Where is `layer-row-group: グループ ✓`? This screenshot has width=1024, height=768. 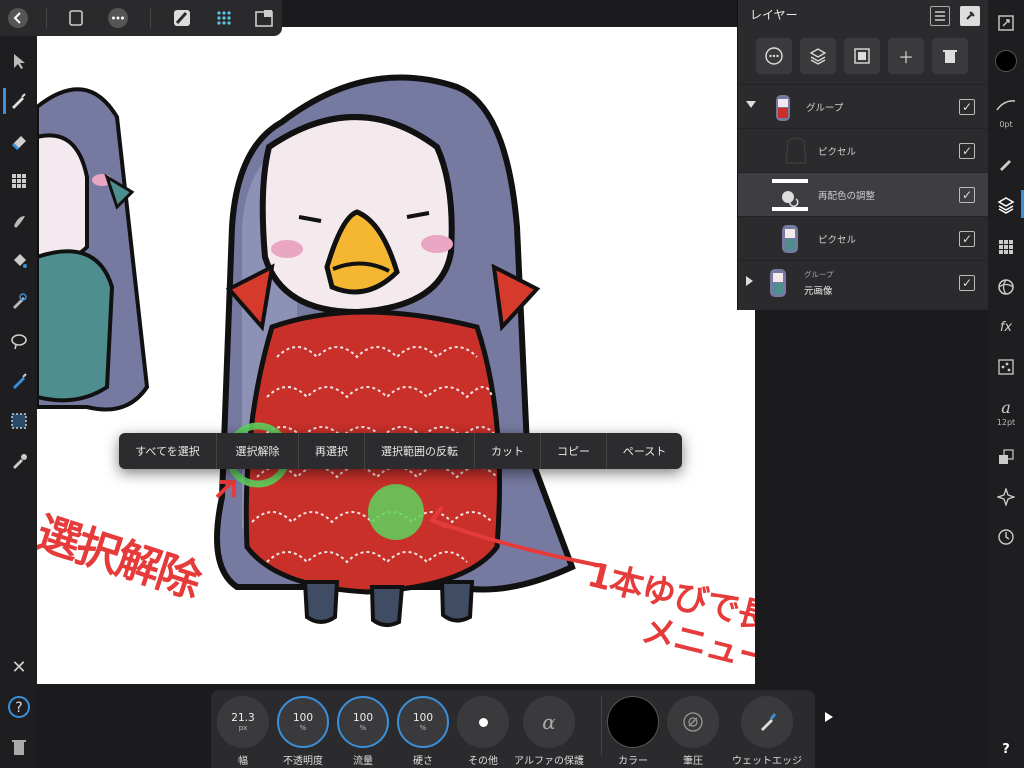
layer-row-group: グループ ✓ is located at coordinates (863, 106).